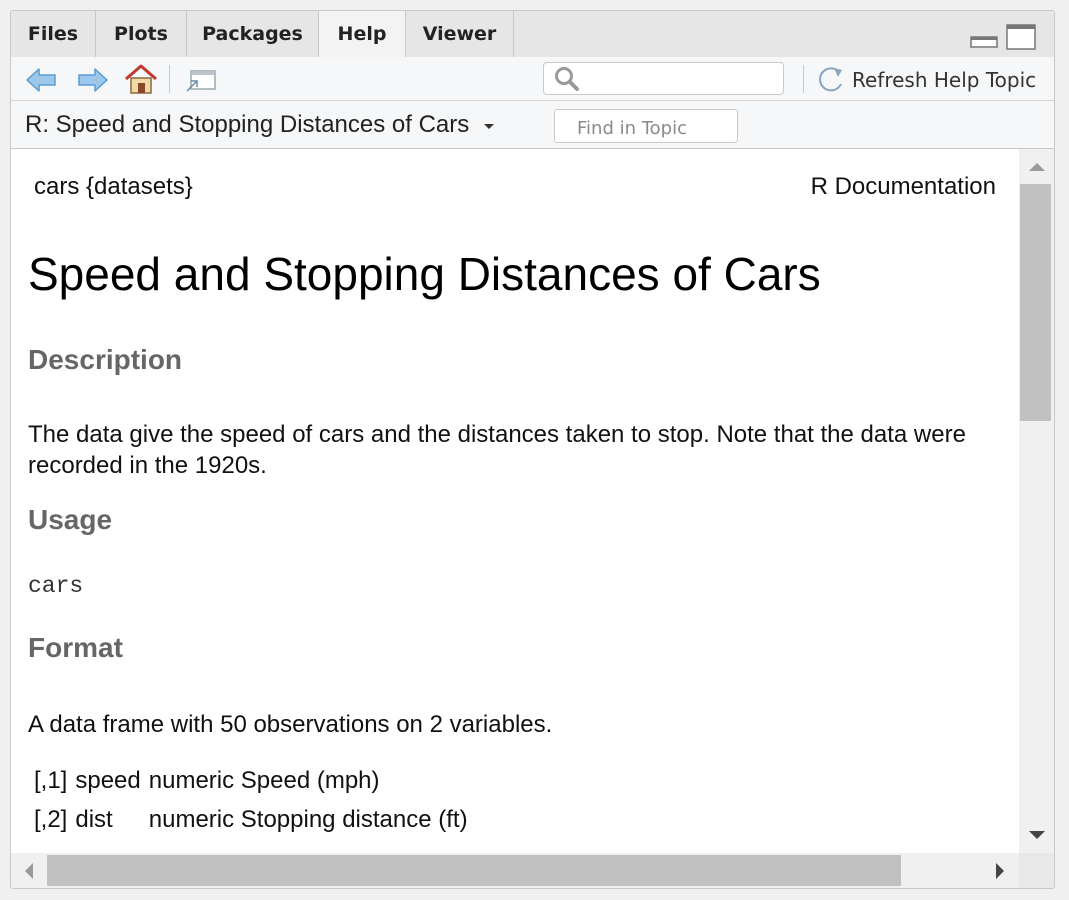  I want to click on tab-files: Files, so click(53, 34).